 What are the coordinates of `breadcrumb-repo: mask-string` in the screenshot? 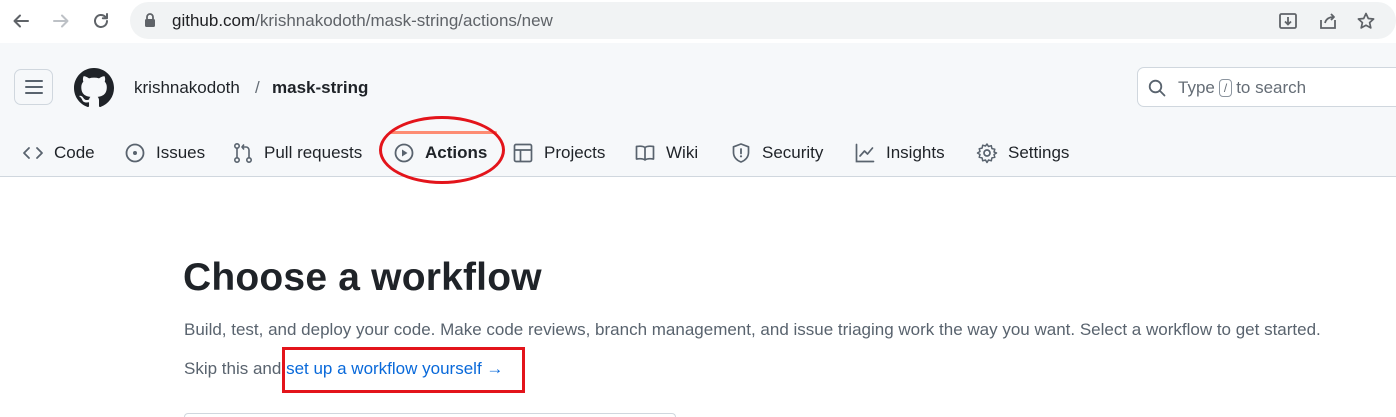 It's located at (320, 88).